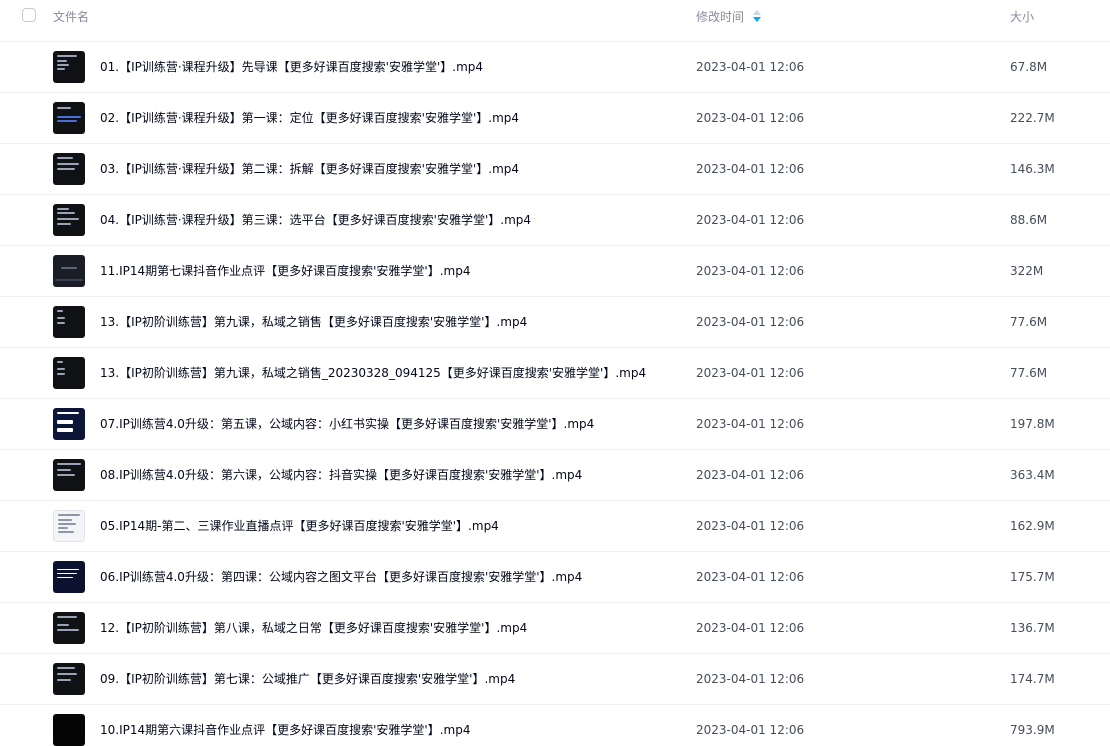 This screenshot has width=1110, height=746. Describe the element at coordinates (71, 17) in the screenshot. I see `column-header-filename: 文件名` at that location.